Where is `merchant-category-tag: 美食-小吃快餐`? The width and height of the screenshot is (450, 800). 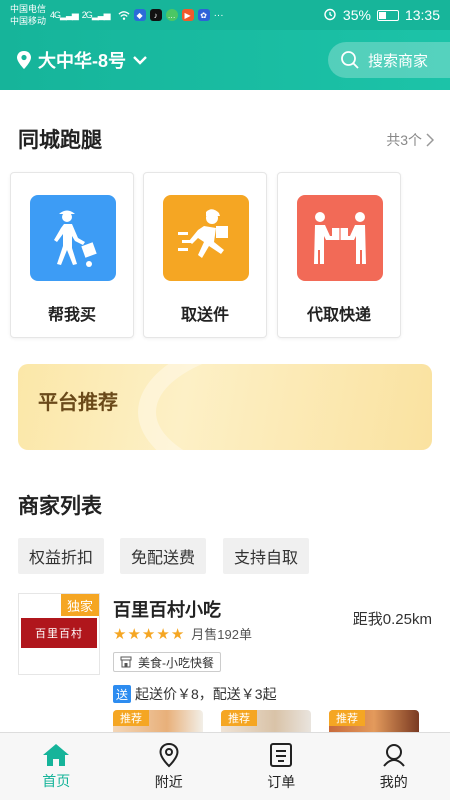
merchant-category-tag: 美食-小吃快餐 is located at coordinates (167, 662).